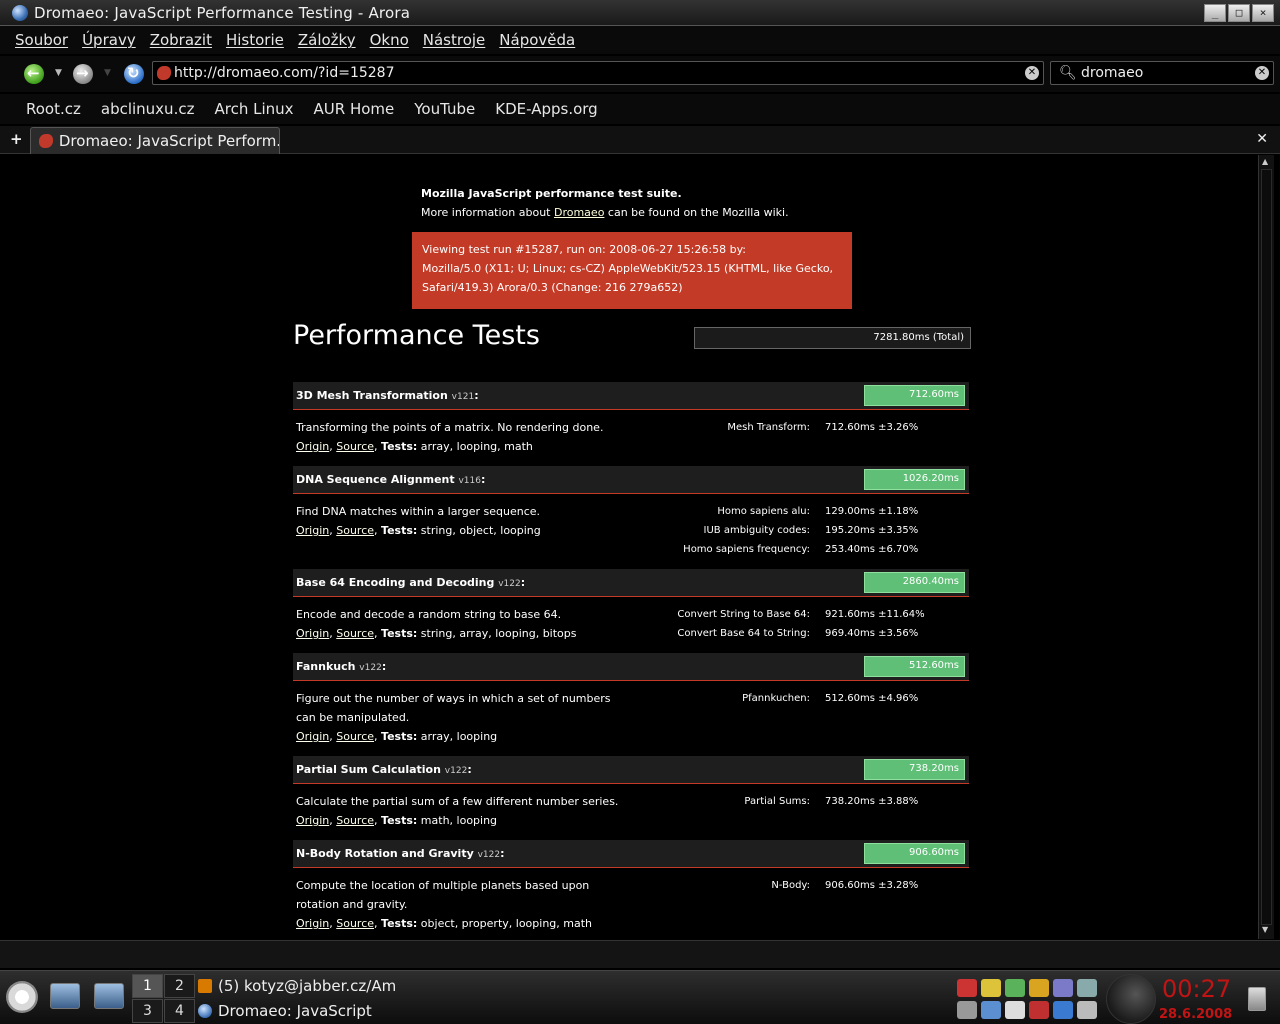 Image resolution: width=1280 pixels, height=1024 pixels. What do you see at coordinates (640, 954) in the screenshot?
I see `status-bar` at bounding box center [640, 954].